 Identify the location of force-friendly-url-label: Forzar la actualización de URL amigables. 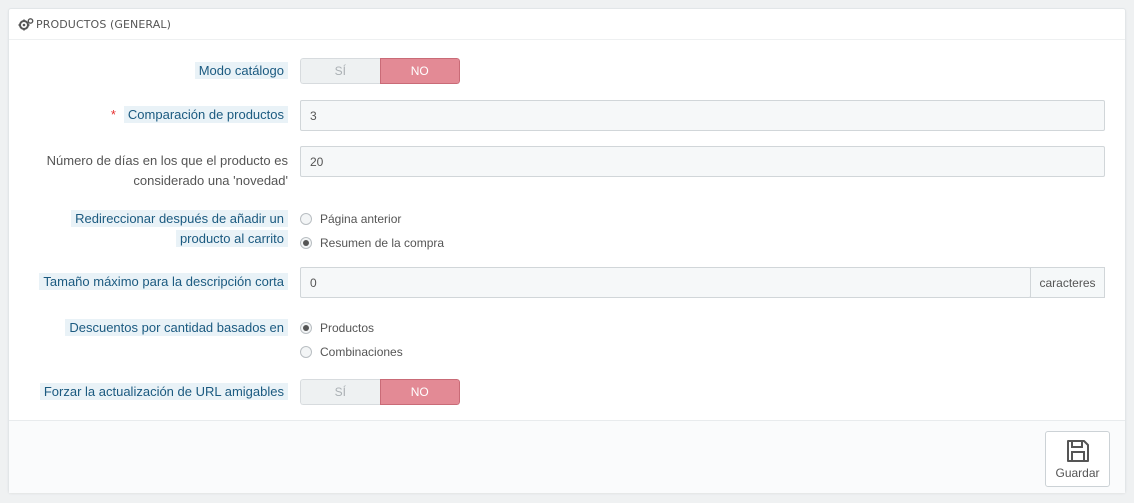
(163, 392).